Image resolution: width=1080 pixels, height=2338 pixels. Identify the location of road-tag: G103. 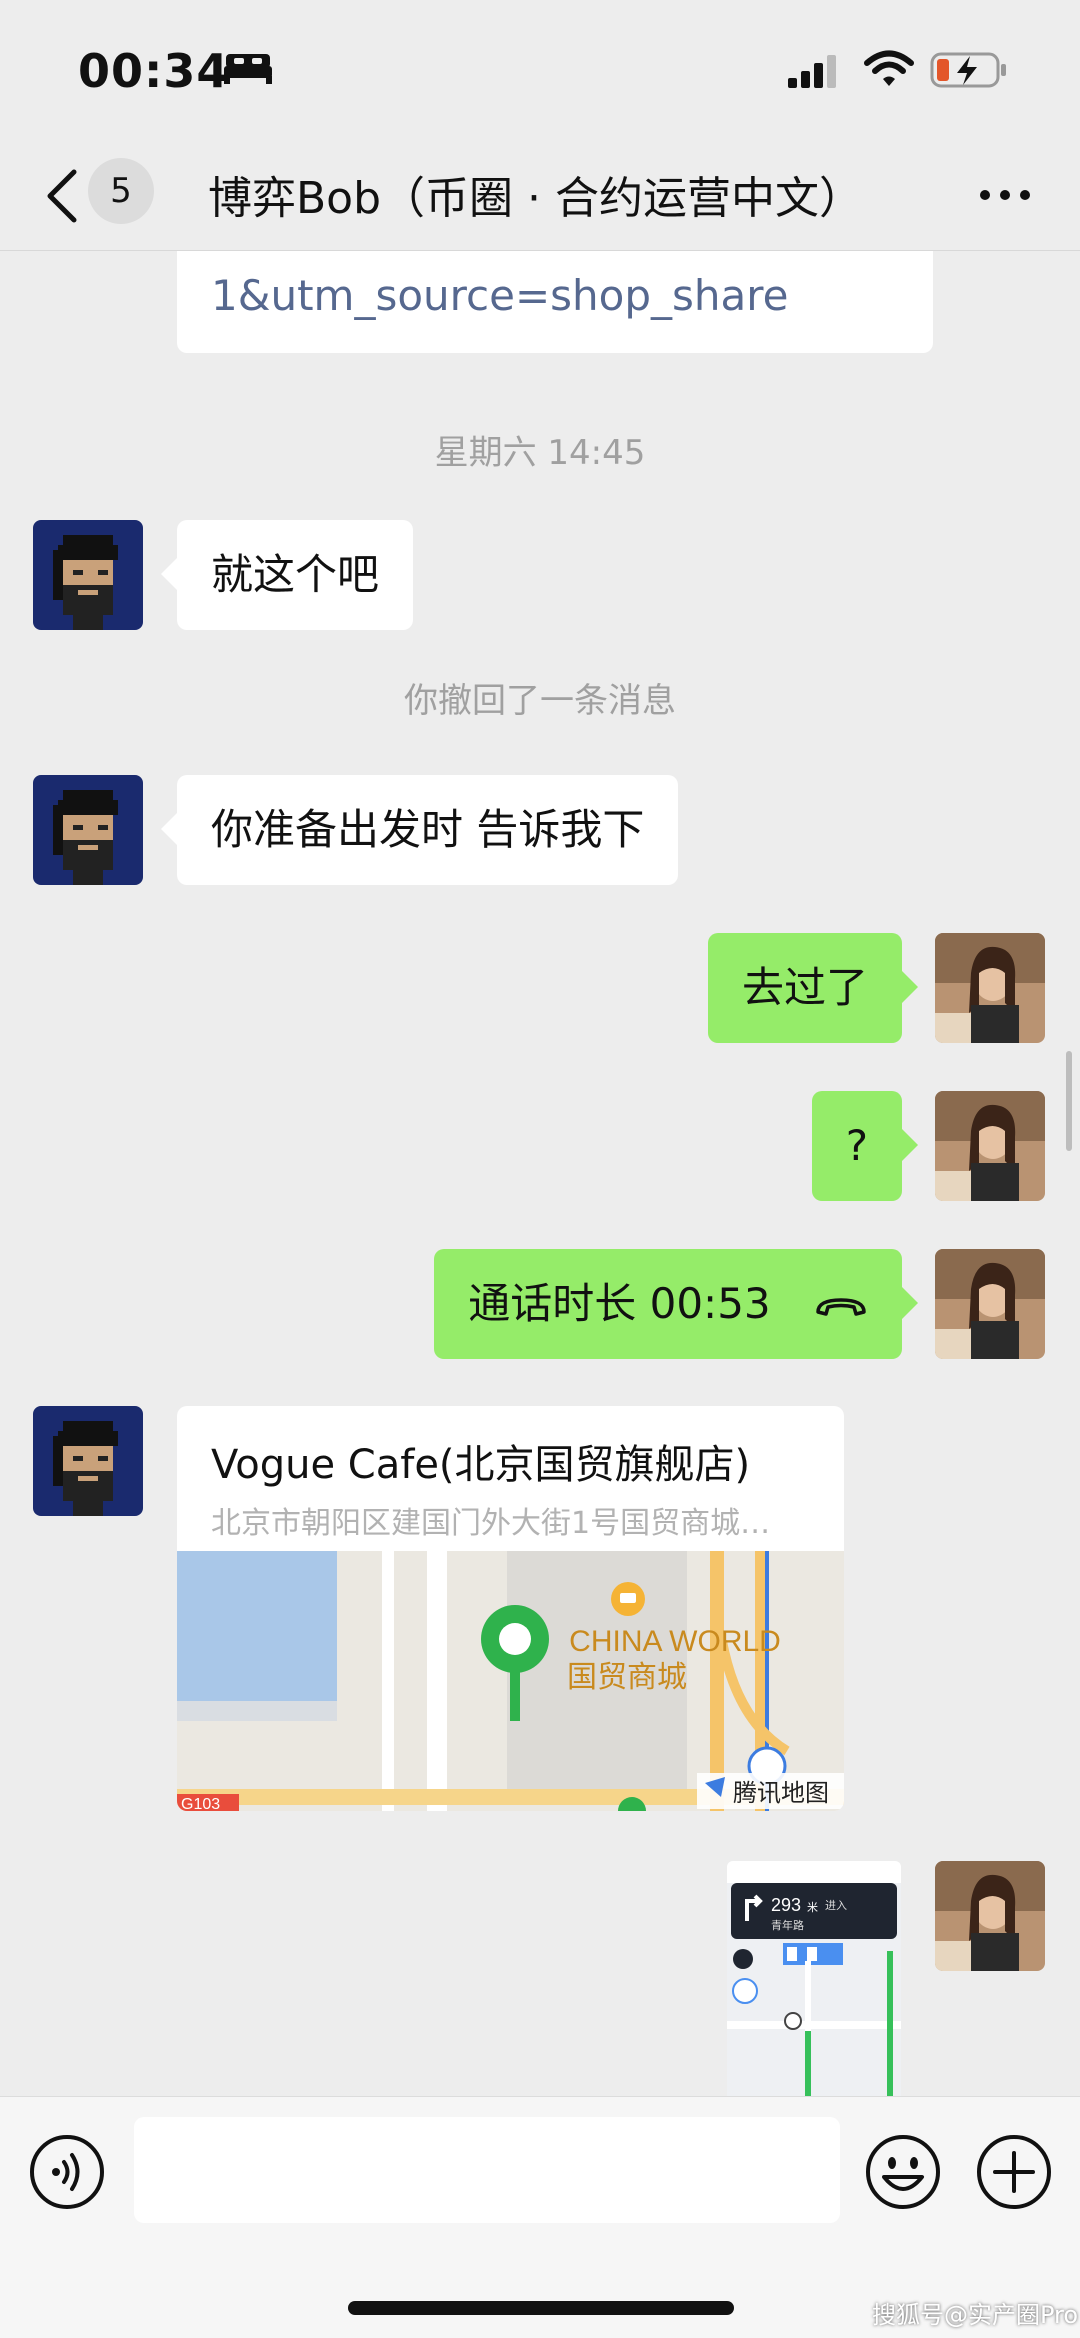
(200, 1803).